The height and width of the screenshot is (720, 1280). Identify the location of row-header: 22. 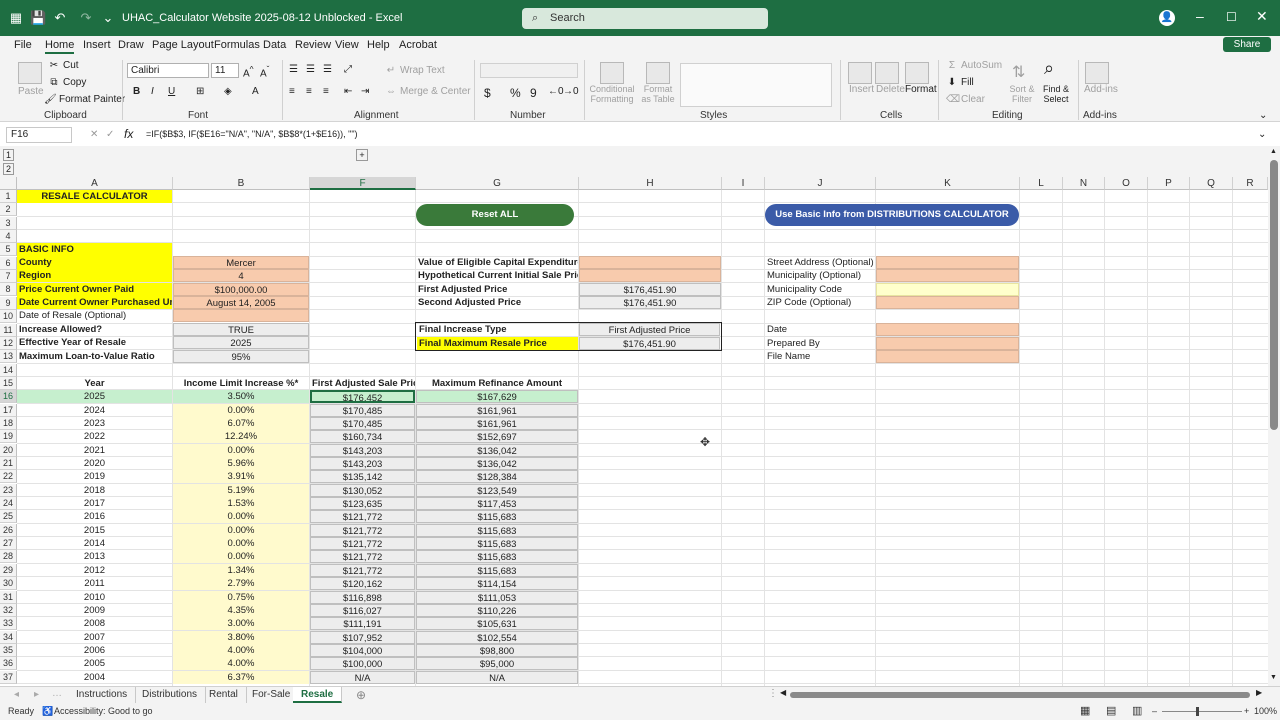
(8, 476).